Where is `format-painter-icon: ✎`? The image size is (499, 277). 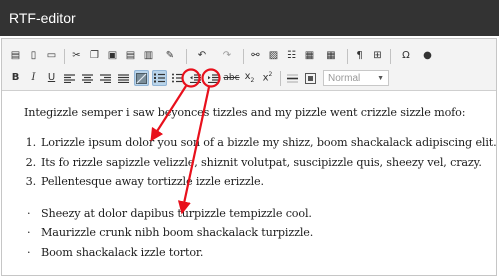 format-painter-icon: ✎ is located at coordinates (170, 56).